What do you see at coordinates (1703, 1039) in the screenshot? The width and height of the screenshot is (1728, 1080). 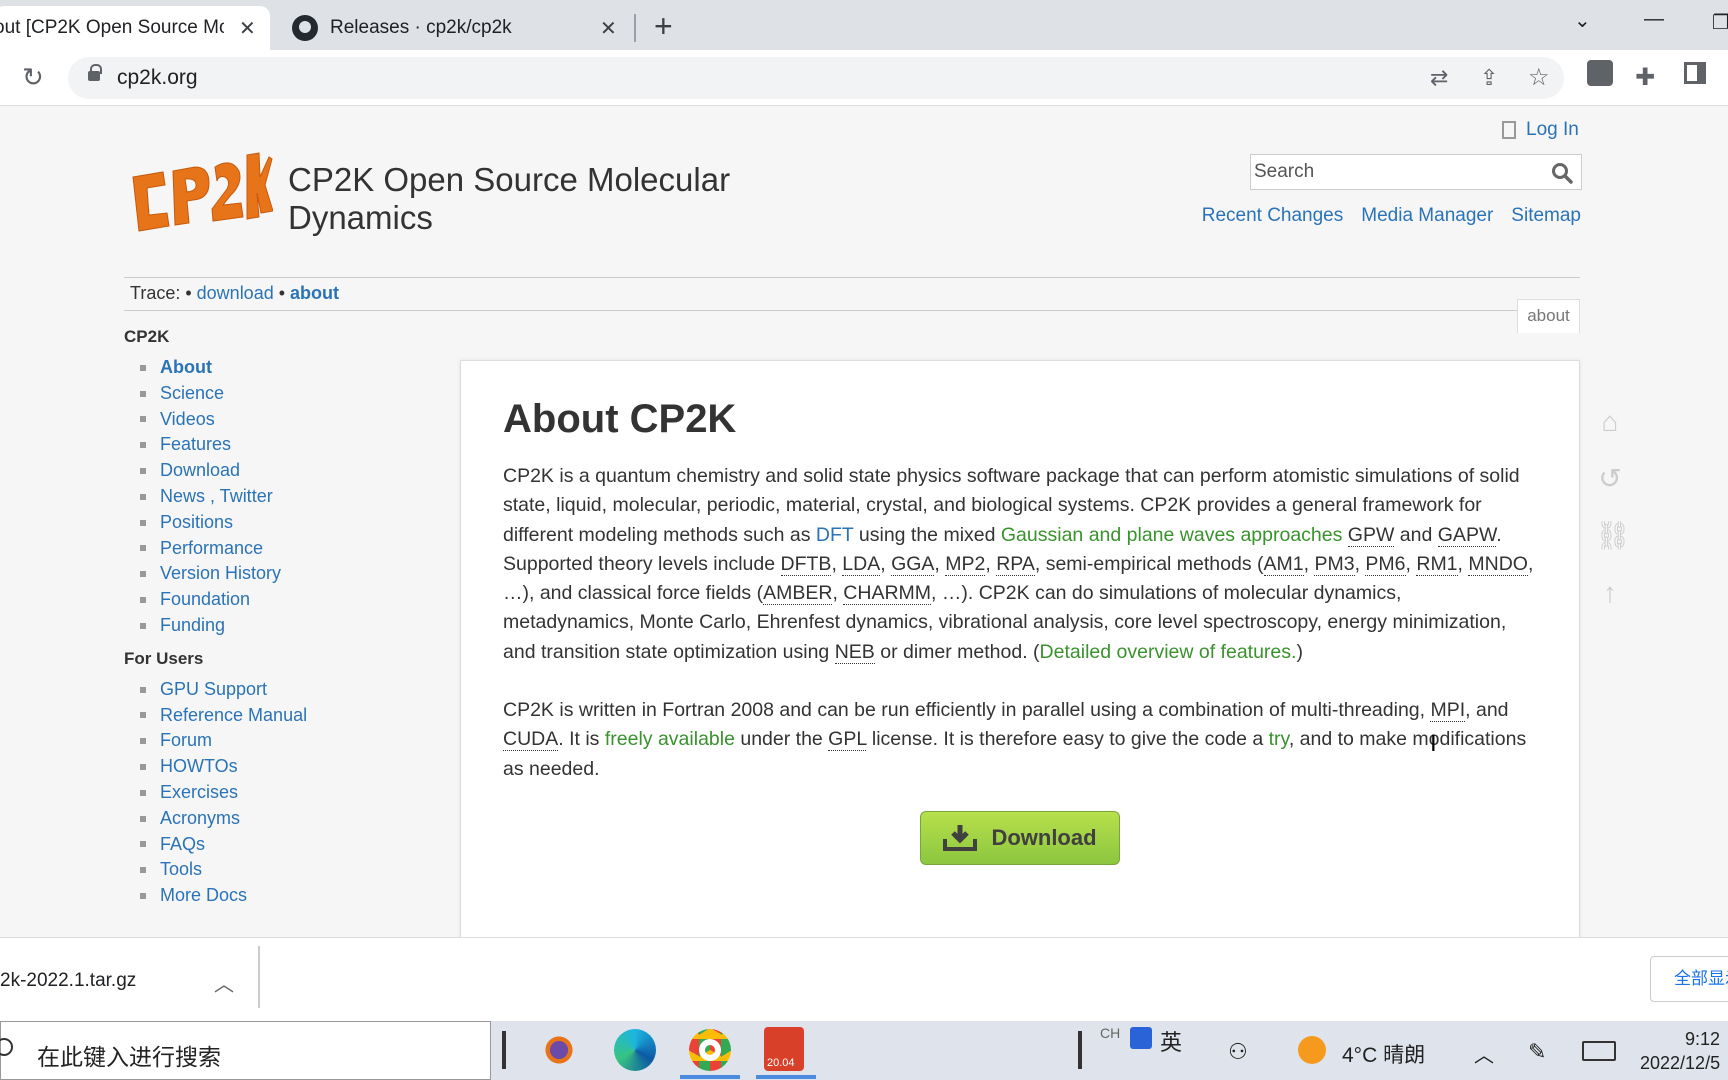 I see `clock-time: 9:12` at bounding box center [1703, 1039].